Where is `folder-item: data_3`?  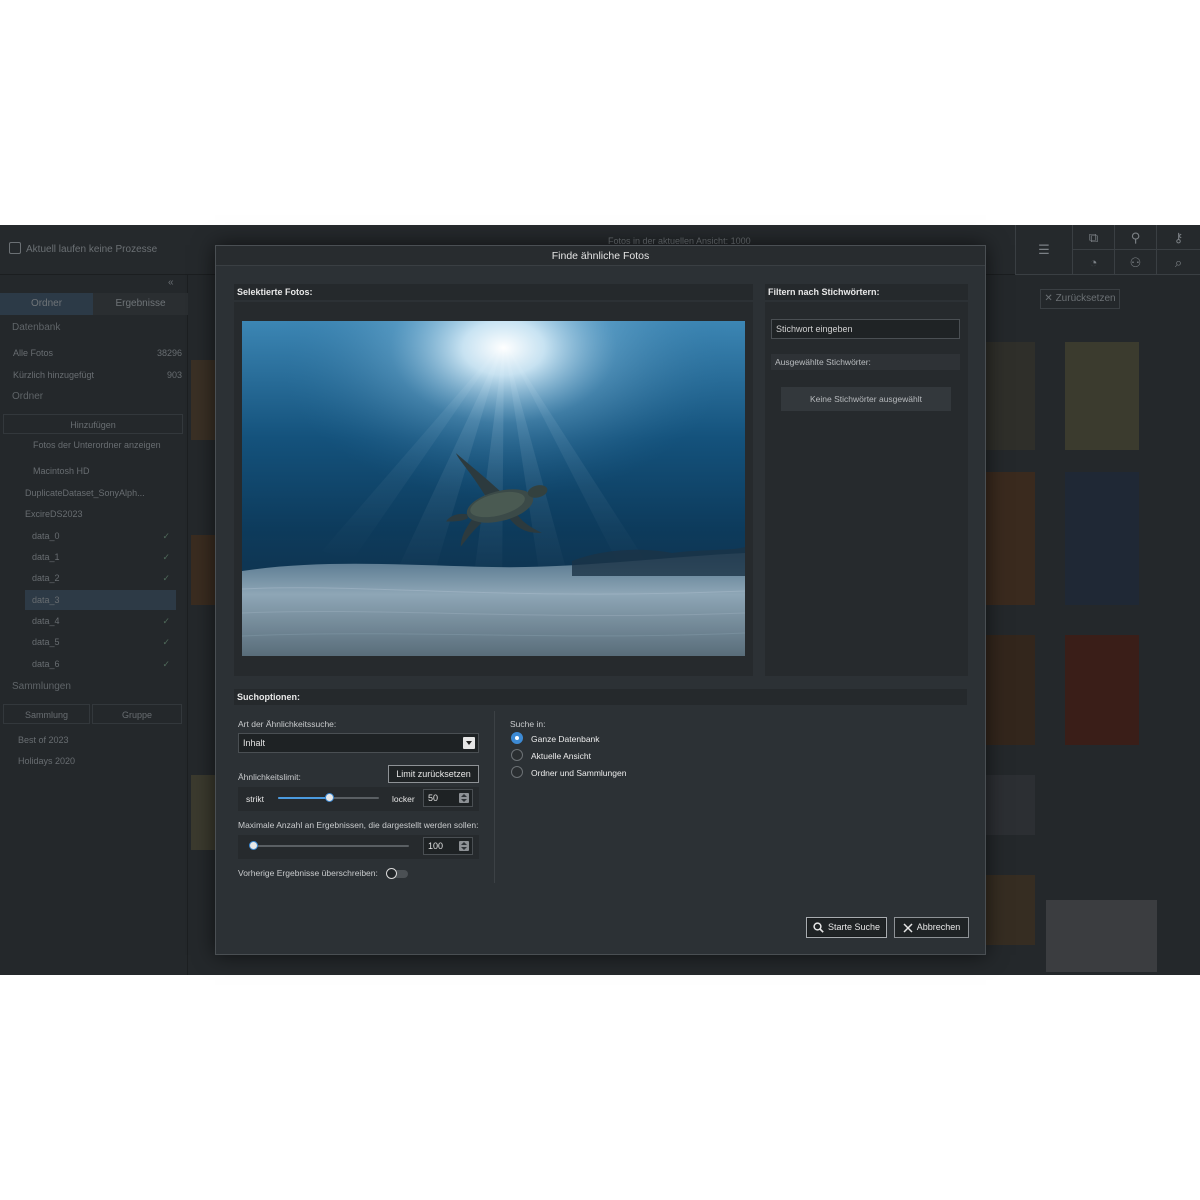 folder-item: data_3 is located at coordinates (100, 600).